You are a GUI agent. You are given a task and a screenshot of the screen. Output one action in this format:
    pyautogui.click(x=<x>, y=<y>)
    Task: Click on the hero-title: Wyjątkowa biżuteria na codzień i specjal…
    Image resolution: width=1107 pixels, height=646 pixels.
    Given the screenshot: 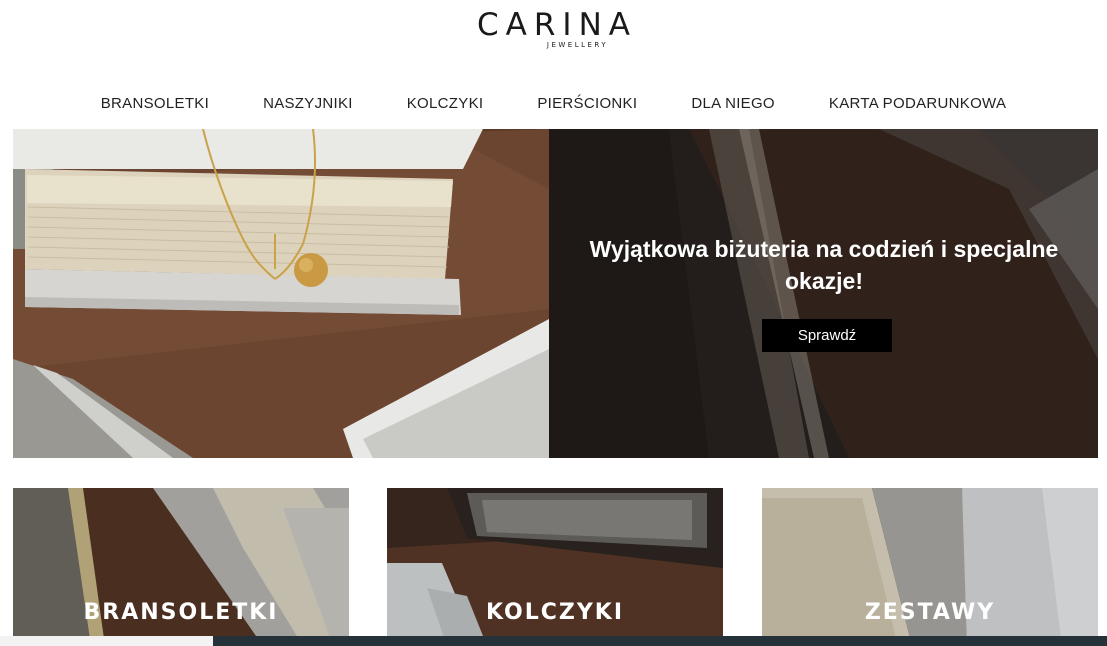 What is the action you would take?
    pyautogui.click(x=824, y=265)
    